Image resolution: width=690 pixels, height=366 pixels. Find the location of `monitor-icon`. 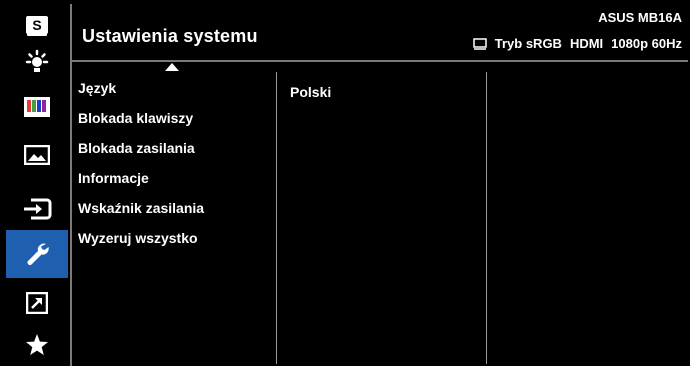

monitor-icon is located at coordinates (480, 43).